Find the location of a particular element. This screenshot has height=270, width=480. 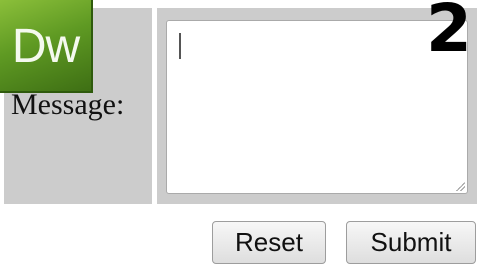

text-cursor is located at coordinates (180, 46).